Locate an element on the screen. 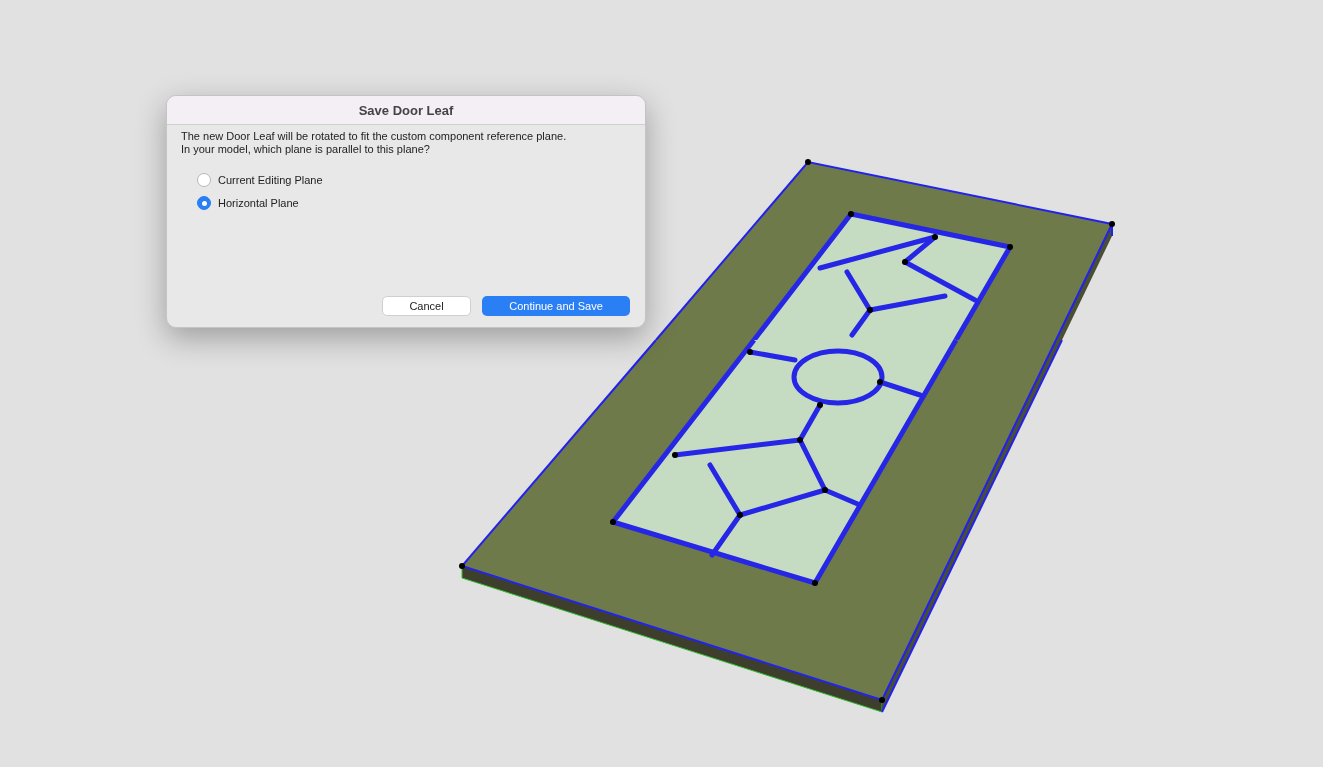  dialog-title: Save Door Leaf is located at coordinates (406, 110).